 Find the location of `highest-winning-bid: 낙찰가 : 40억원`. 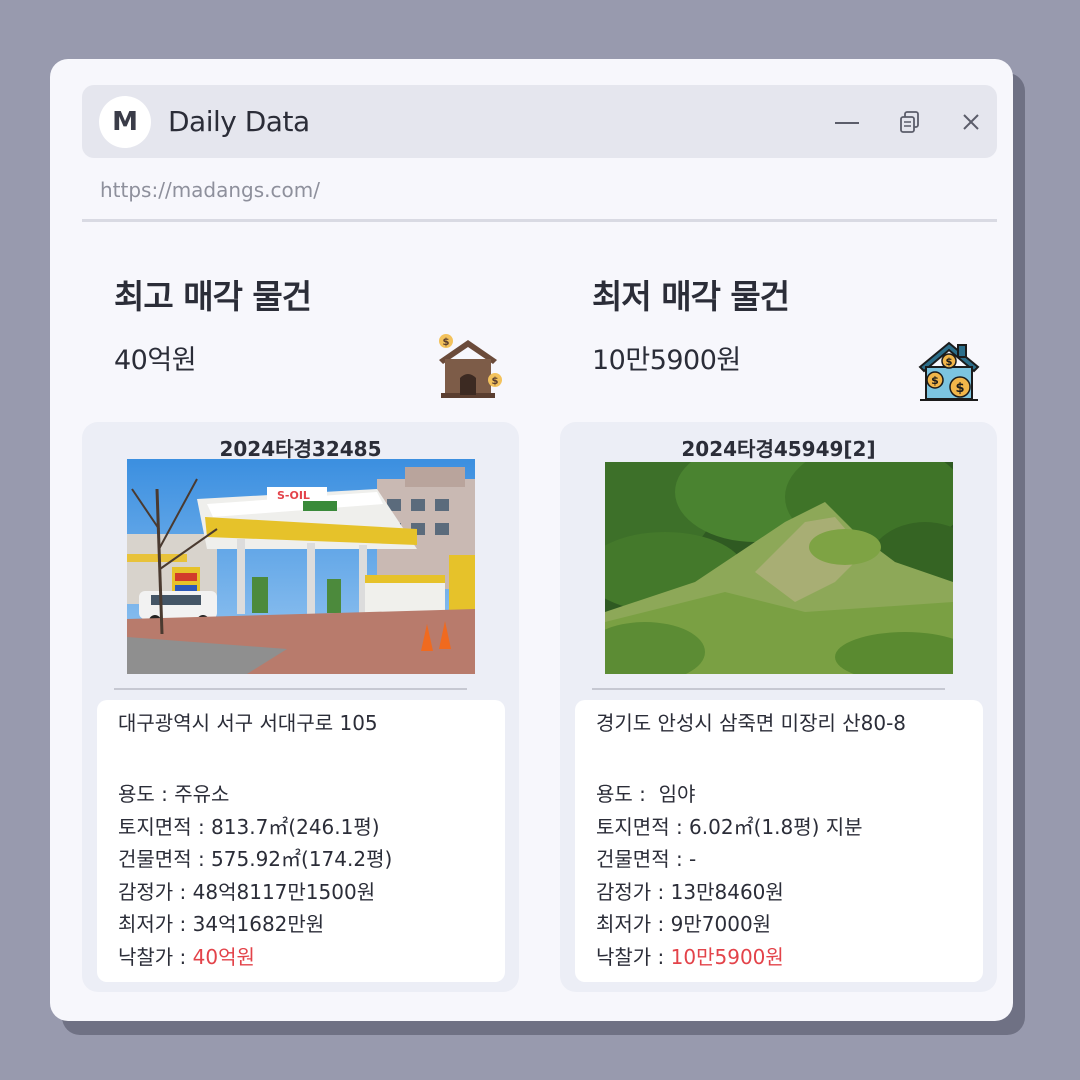

highest-winning-bid: 낙찰가 : 40억원 is located at coordinates (311, 957).